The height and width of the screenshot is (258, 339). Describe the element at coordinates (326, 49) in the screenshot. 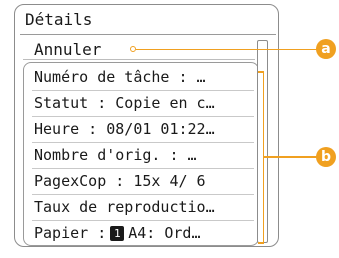

I see `callout-a-badge: a` at that location.